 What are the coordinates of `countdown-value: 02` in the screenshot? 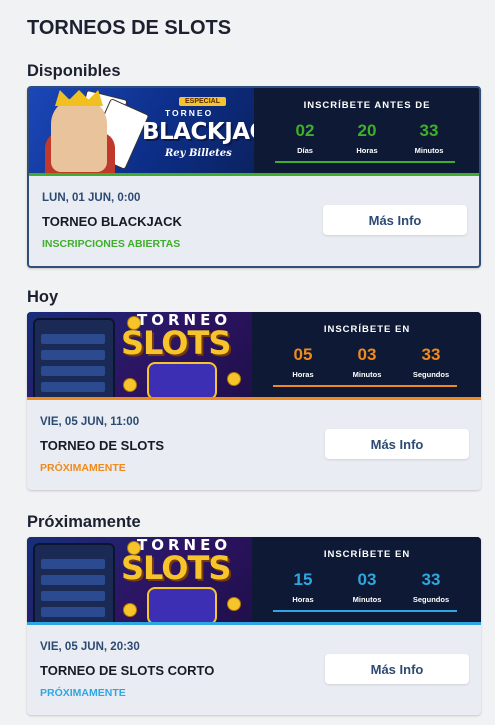 It's located at (305, 130).